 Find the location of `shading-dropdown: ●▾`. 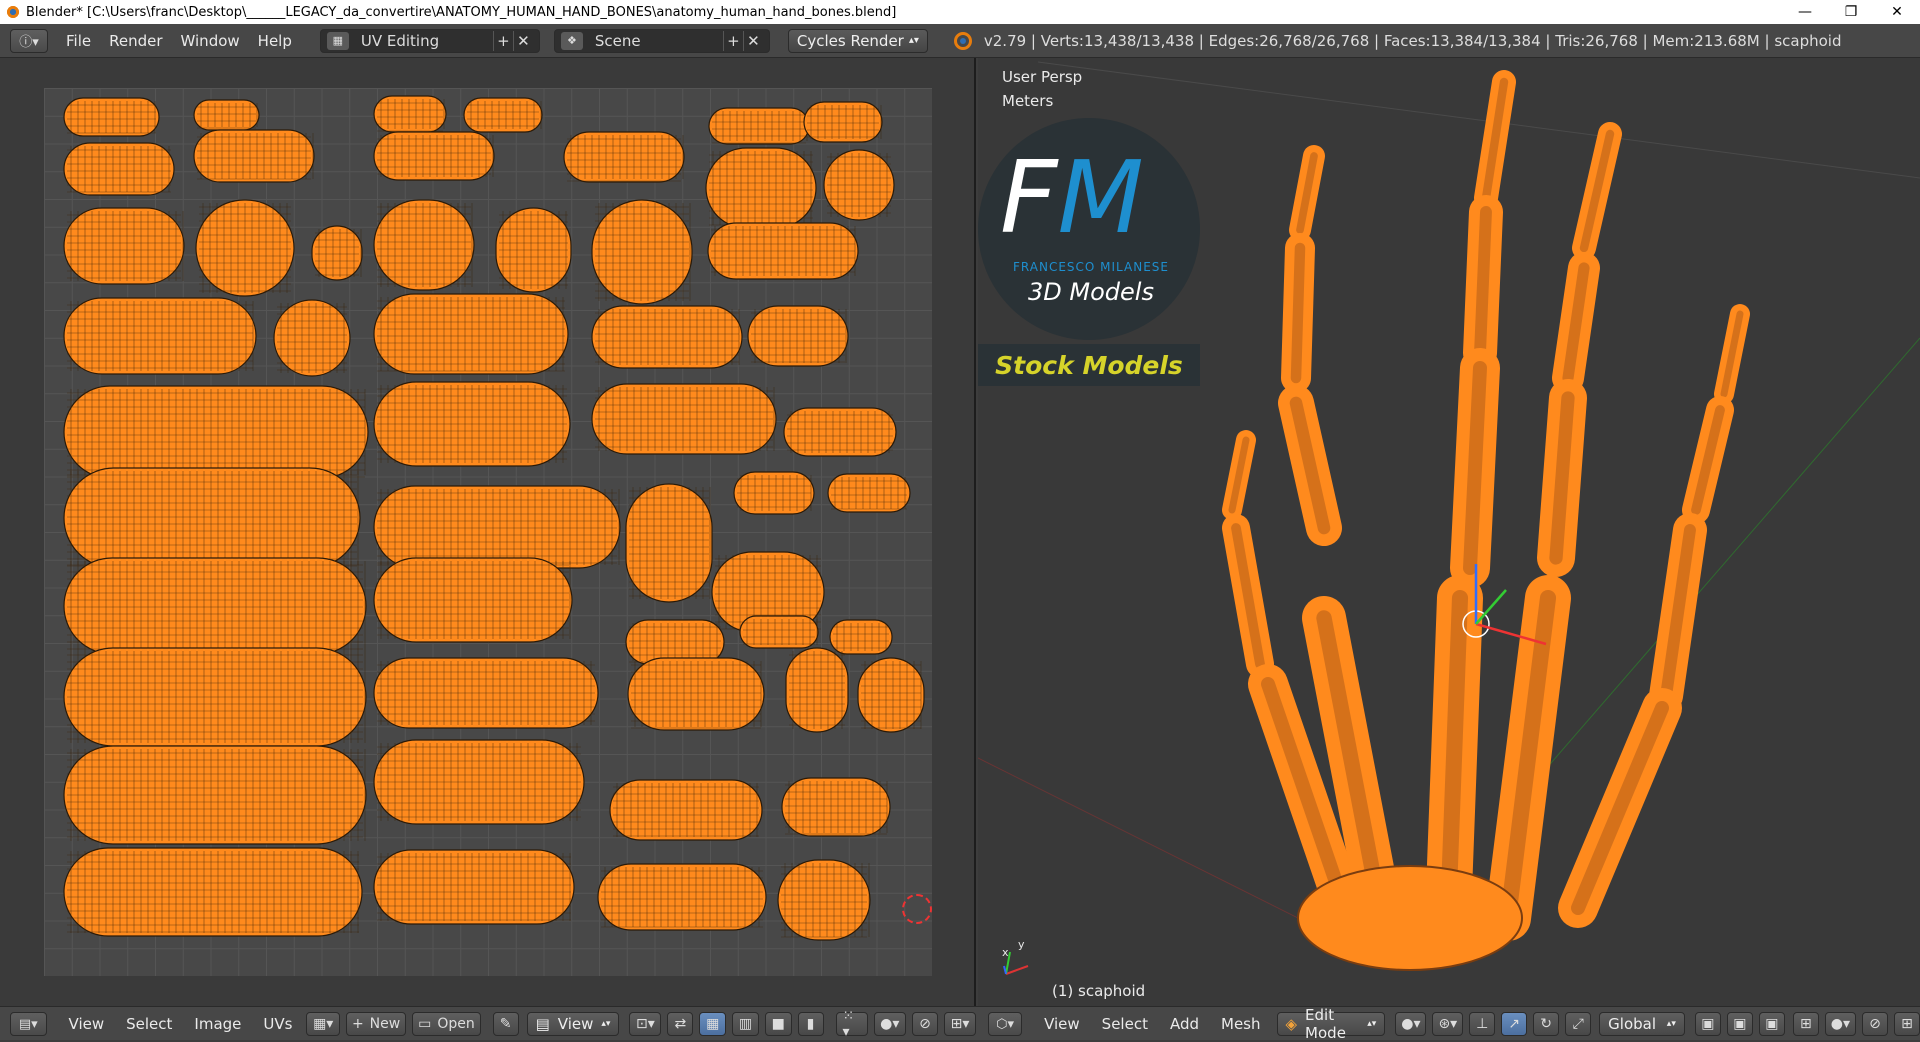

shading-dropdown: ●▾ is located at coordinates (1411, 1024).